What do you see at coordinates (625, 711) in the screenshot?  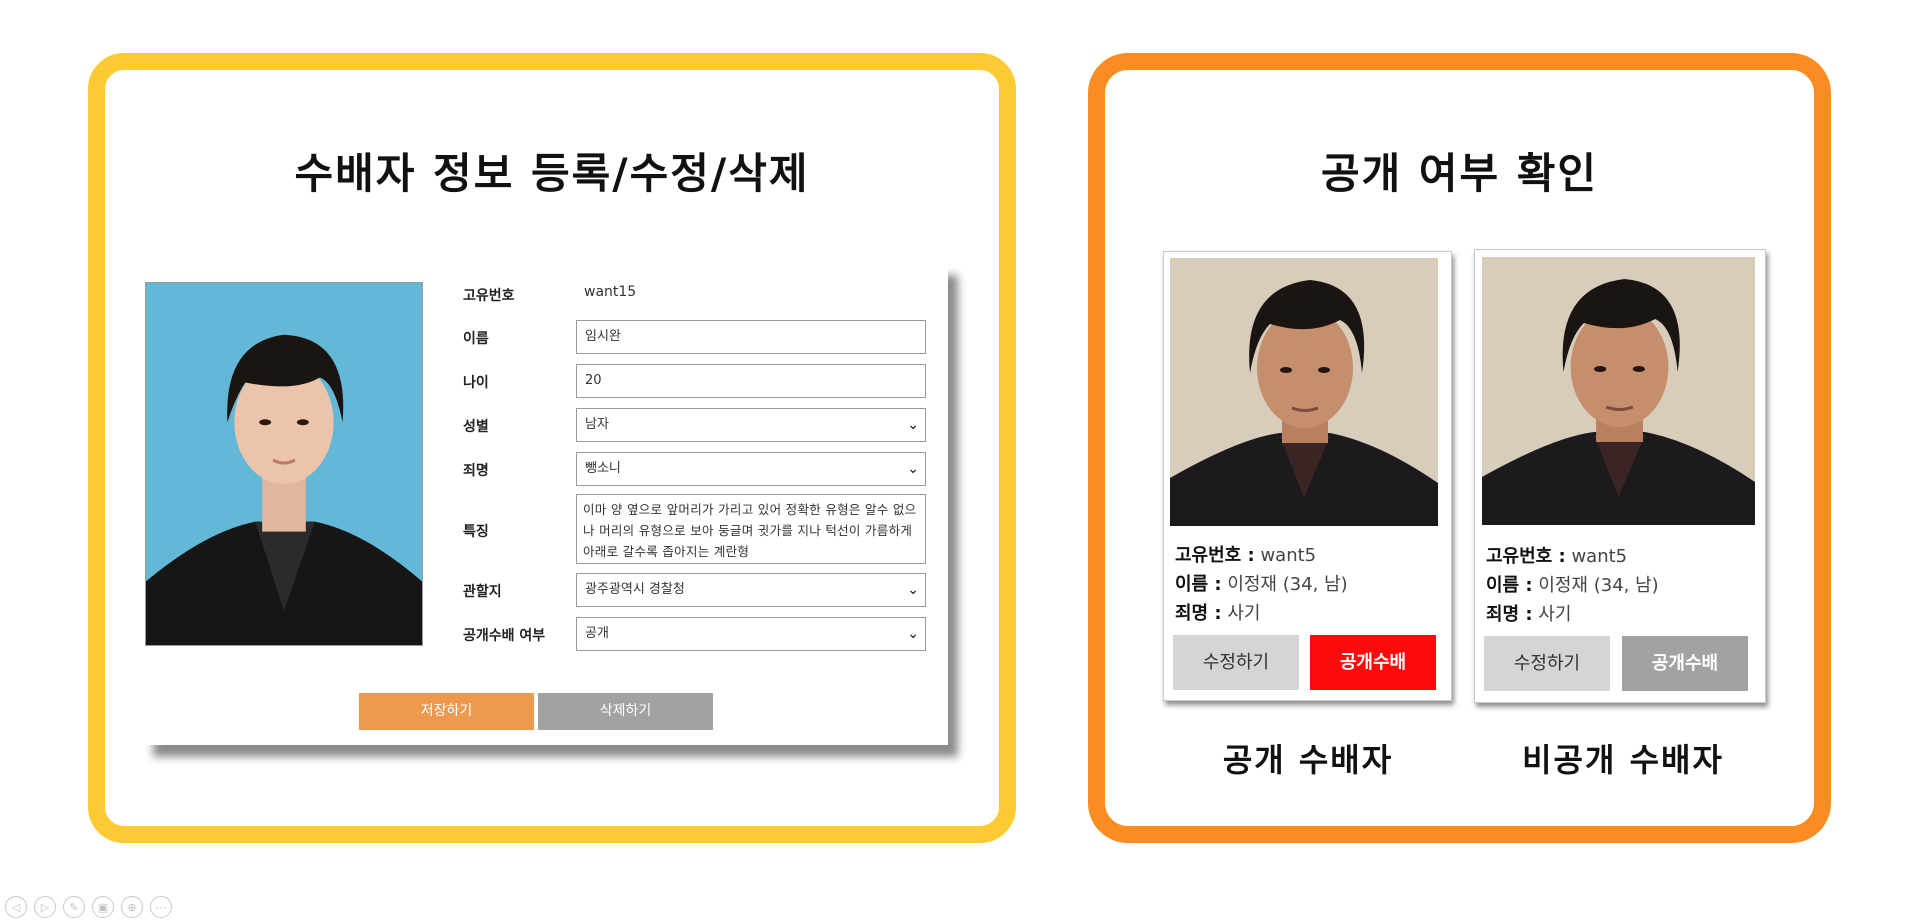 I see `delete-button: 삭제하기` at bounding box center [625, 711].